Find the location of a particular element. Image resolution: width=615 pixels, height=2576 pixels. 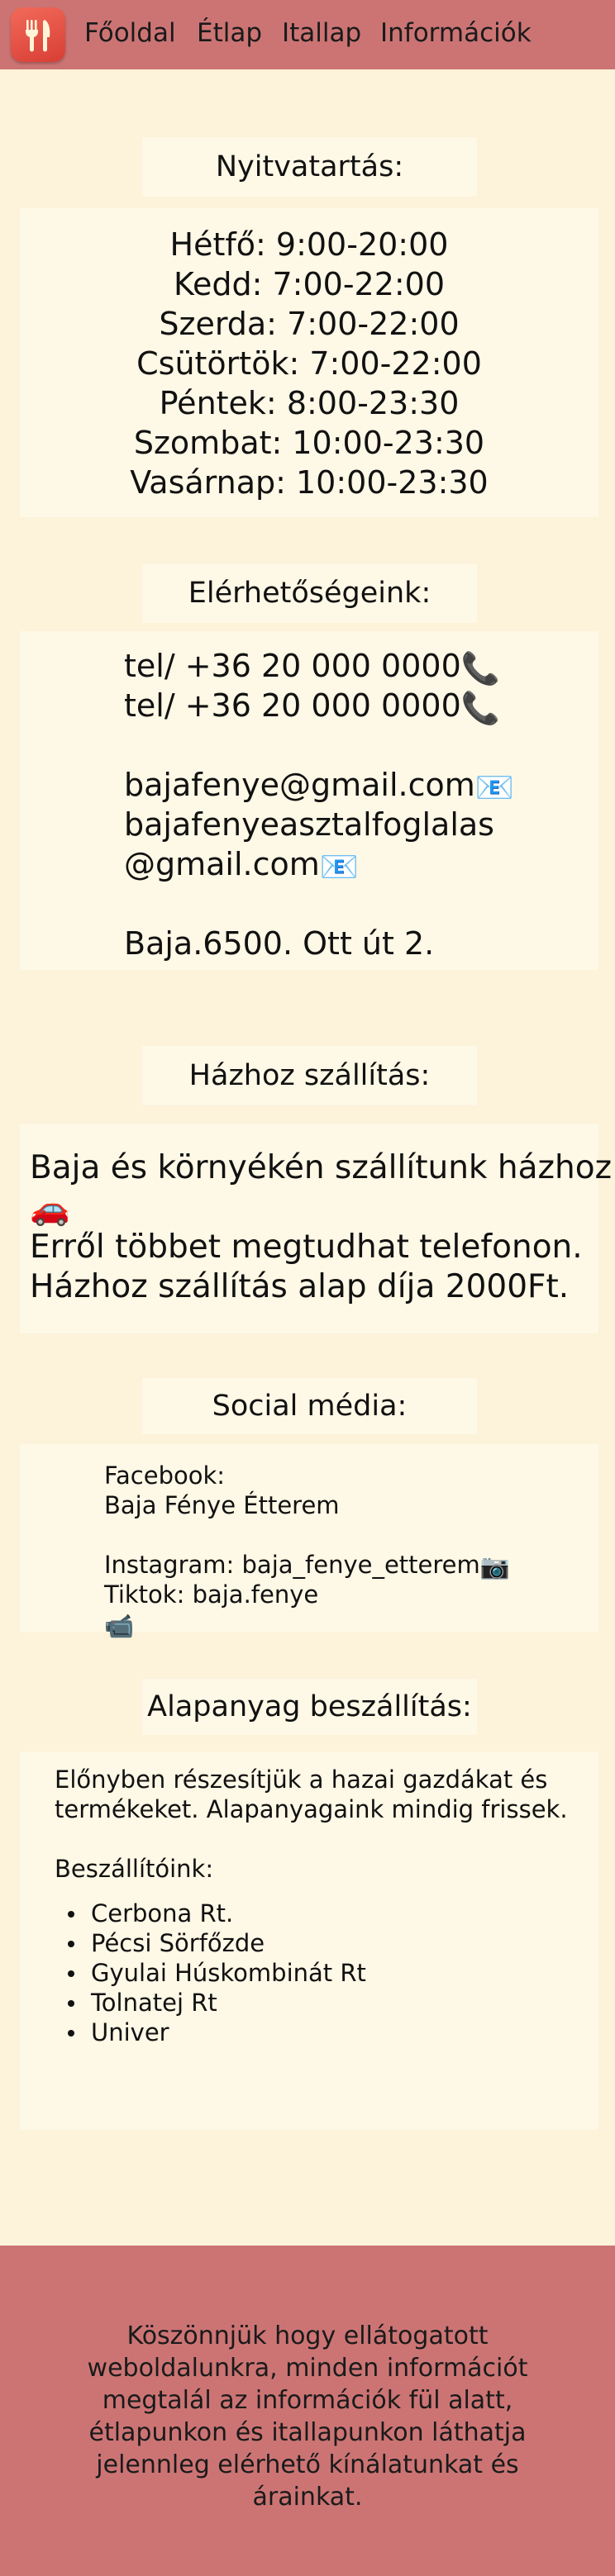

fork-knife-icon is located at coordinates (38, 36).